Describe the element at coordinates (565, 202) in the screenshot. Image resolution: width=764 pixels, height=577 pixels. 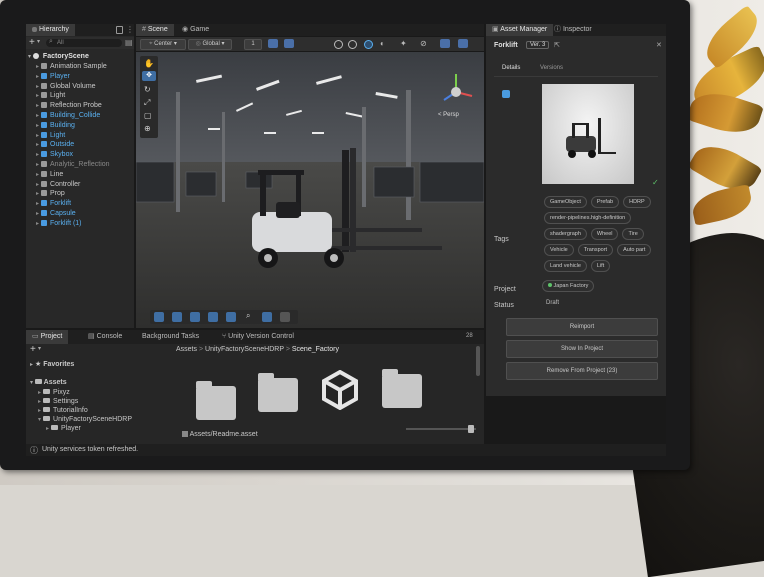
I see `tag-chip: GameObject` at that location.